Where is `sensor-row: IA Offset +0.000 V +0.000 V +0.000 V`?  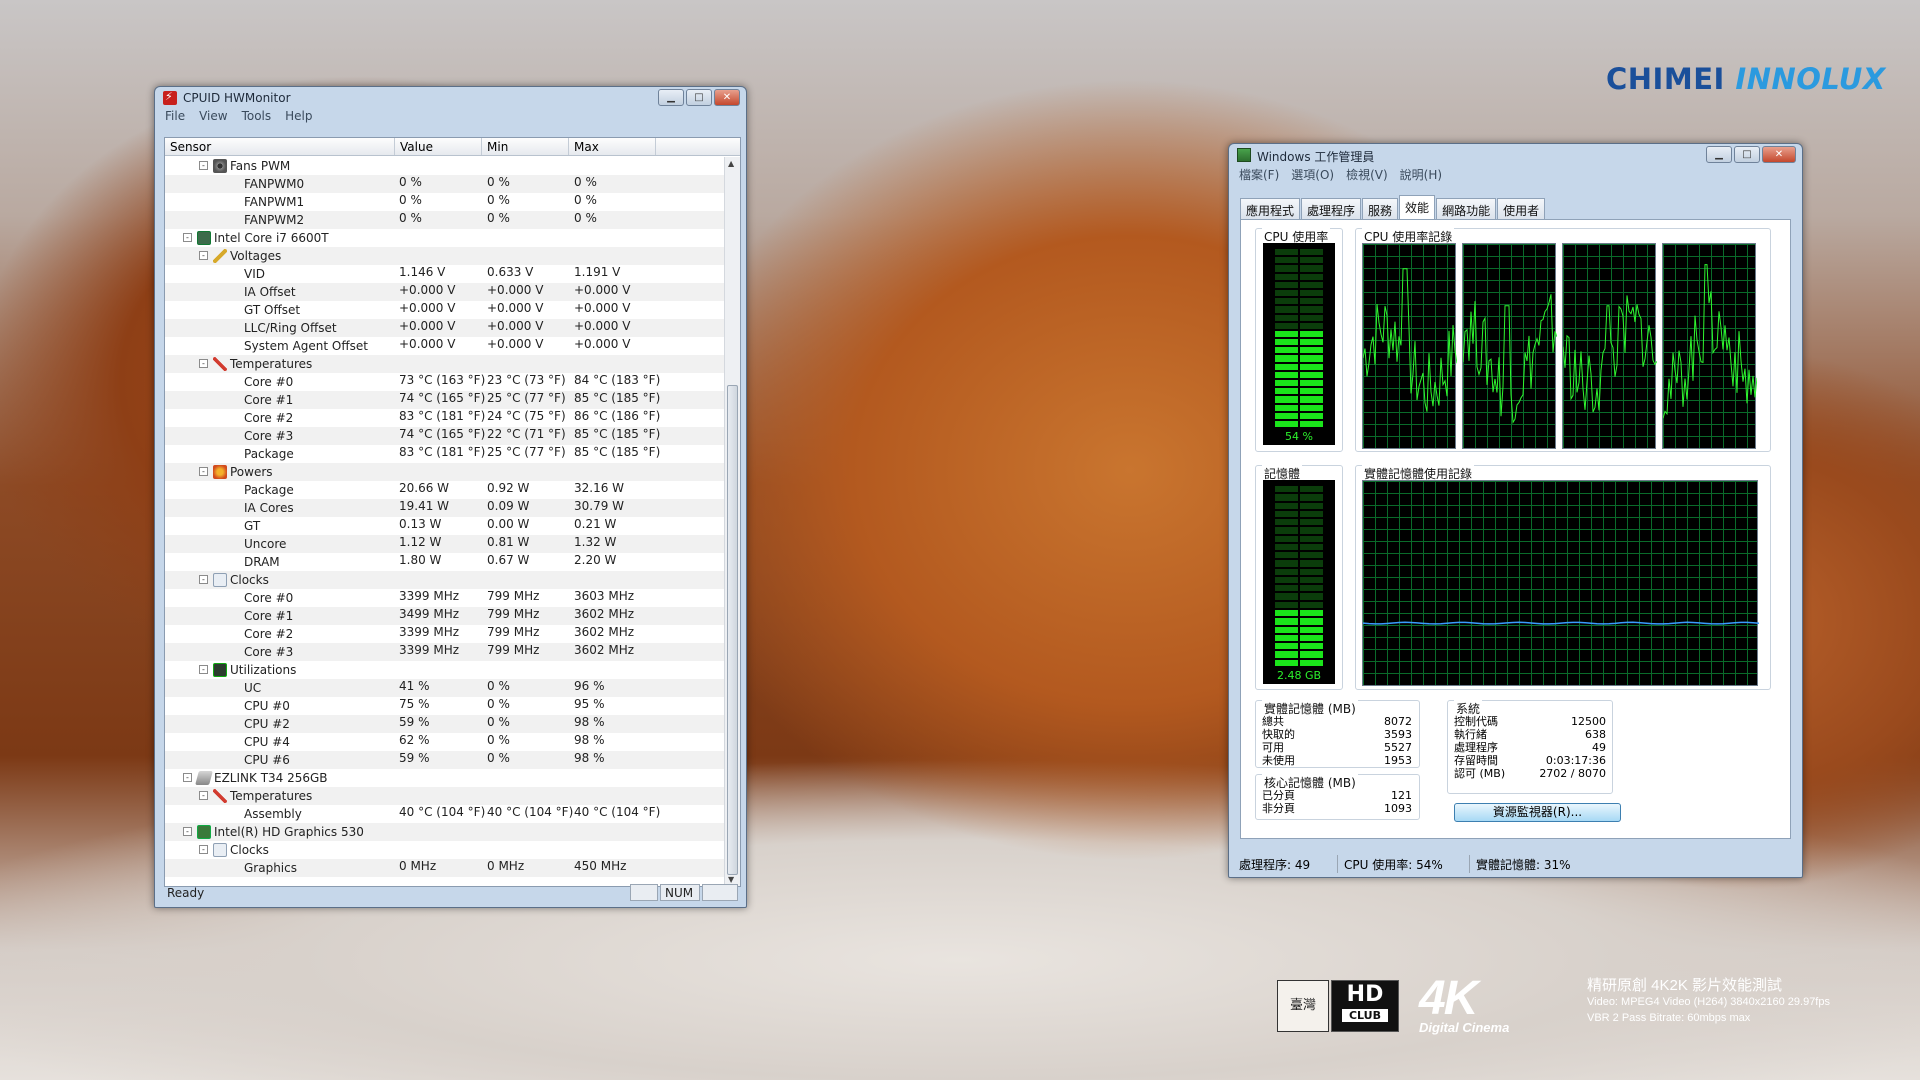 sensor-row: IA Offset +0.000 V +0.000 V +0.000 V is located at coordinates (445, 292).